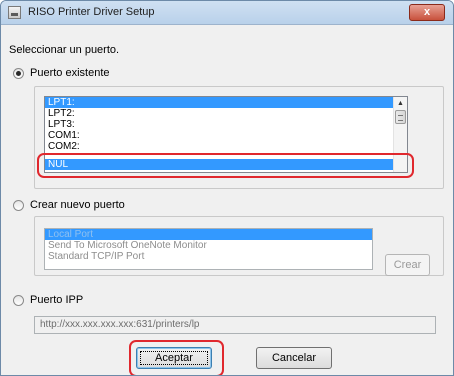 The width and height of the screenshot is (454, 376). I want to click on highlight-ring-nul, so click(225, 165).